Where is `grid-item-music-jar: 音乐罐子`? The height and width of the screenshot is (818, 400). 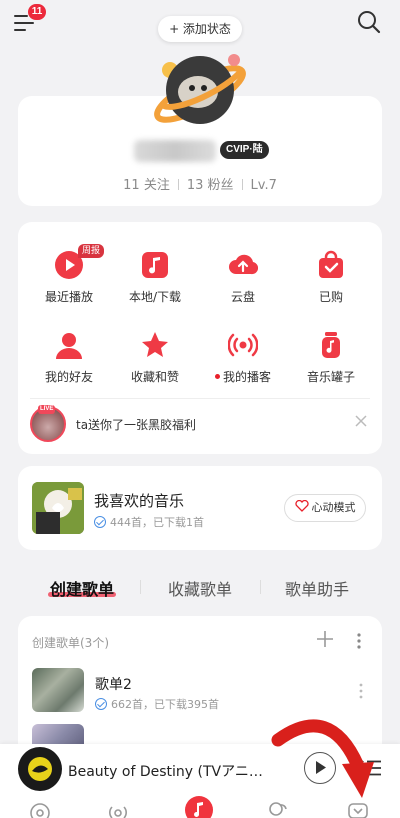
grid-item-music-jar: 音乐罐子 is located at coordinates (331, 357).